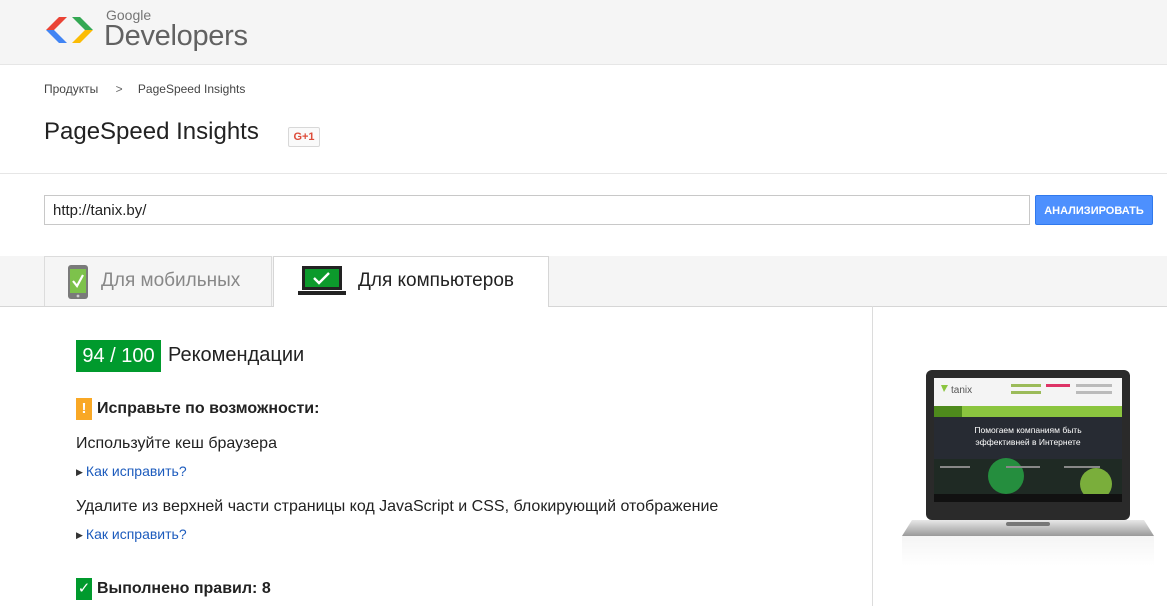  Describe the element at coordinates (208, 408) in the screenshot. I see `should-fix-heading: Исправьте по возможности:` at that location.